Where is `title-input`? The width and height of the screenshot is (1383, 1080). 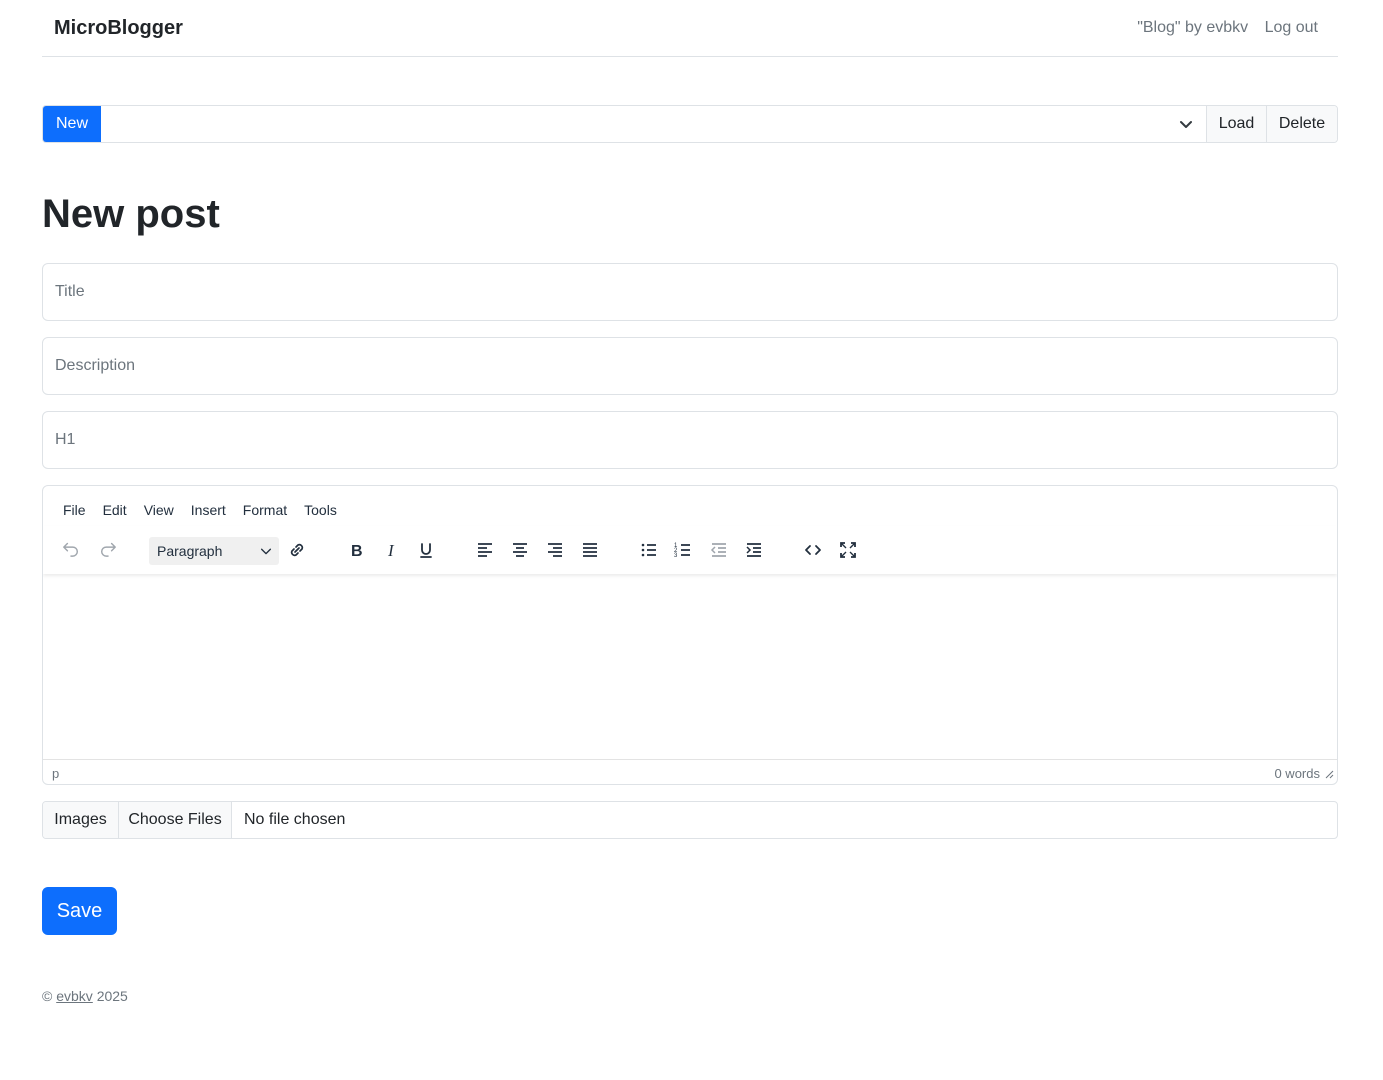 title-input is located at coordinates (690, 292).